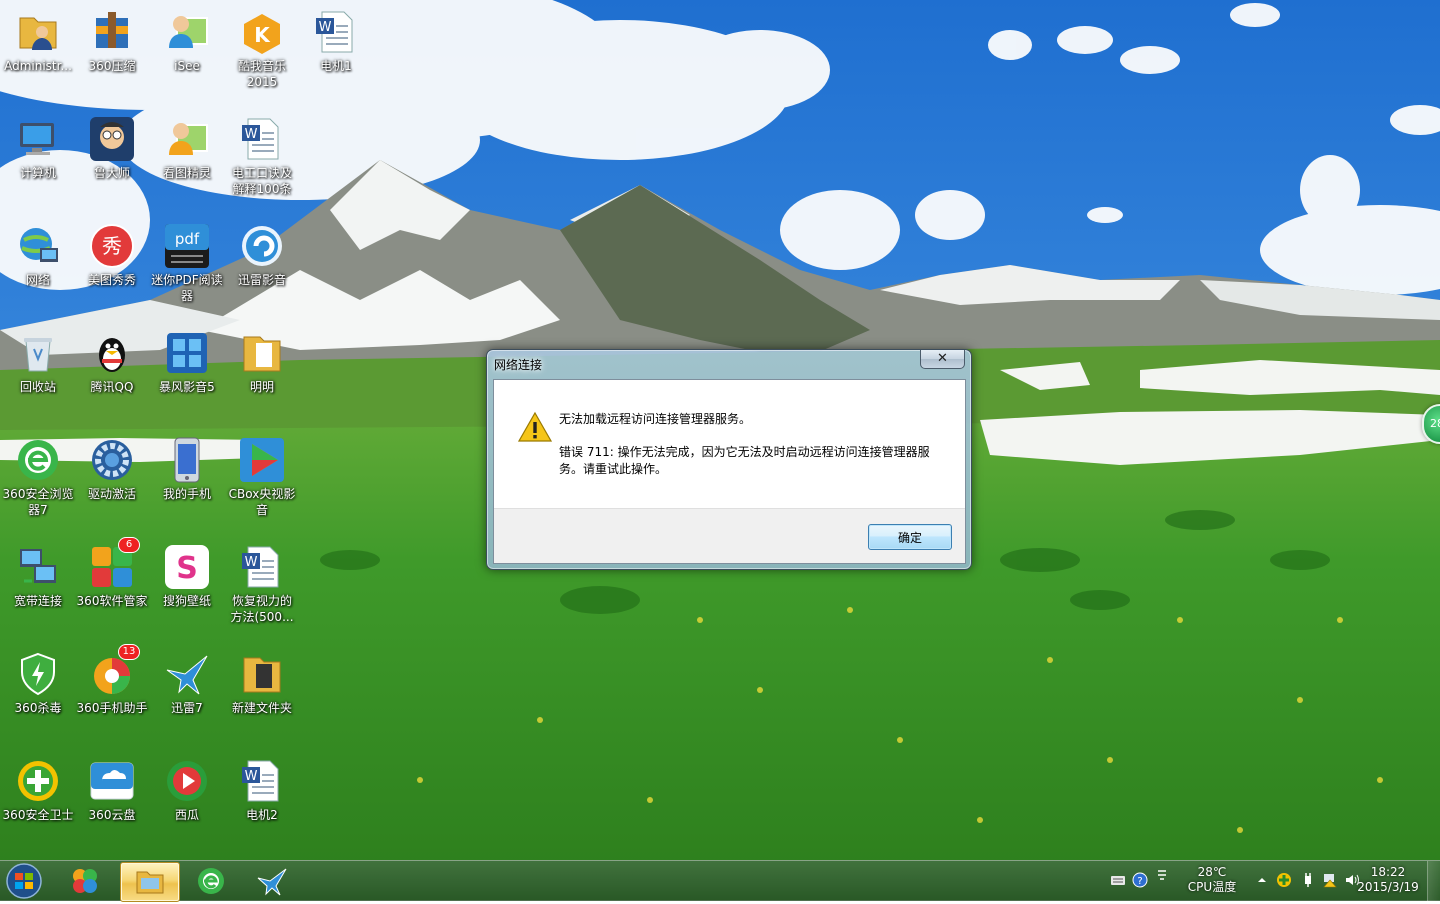 Image resolution: width=1440 pixels, height=904 pixels. Describe the element at coordinates (262, 460) in the screenshot. I see `cbox-play-icon` at that location.